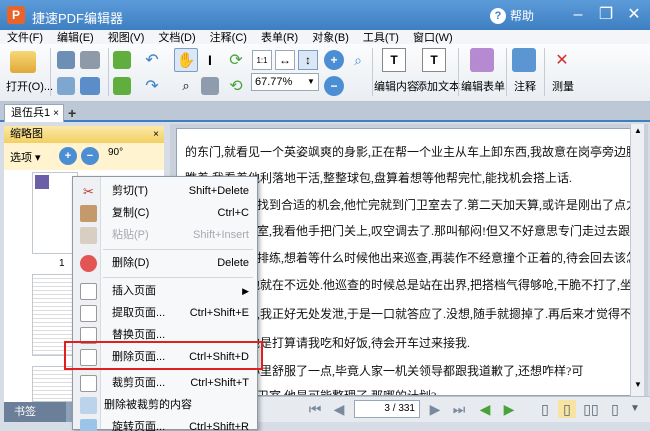  What do you see at coordinates (78, 18) in the screenshot?
I see `app-title: 捷速PDF编辑器` at bounding box center [78, 18].